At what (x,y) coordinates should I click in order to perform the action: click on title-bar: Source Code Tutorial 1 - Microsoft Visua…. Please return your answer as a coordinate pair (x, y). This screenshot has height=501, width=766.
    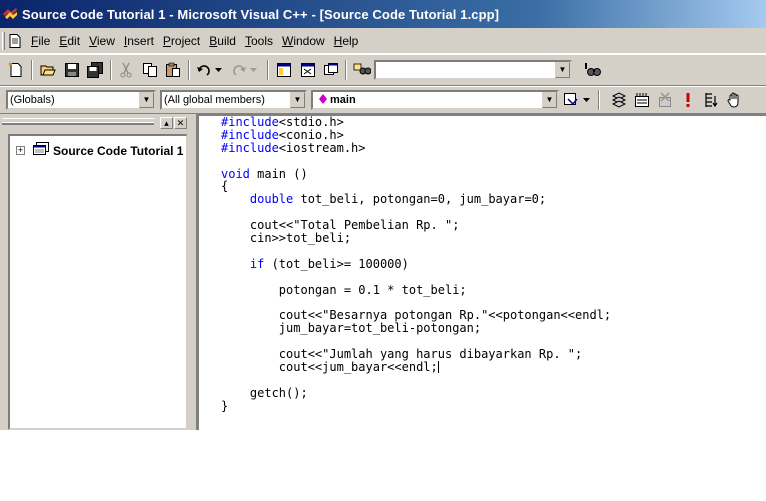
    Looking at the image, I should click on (383, 14).